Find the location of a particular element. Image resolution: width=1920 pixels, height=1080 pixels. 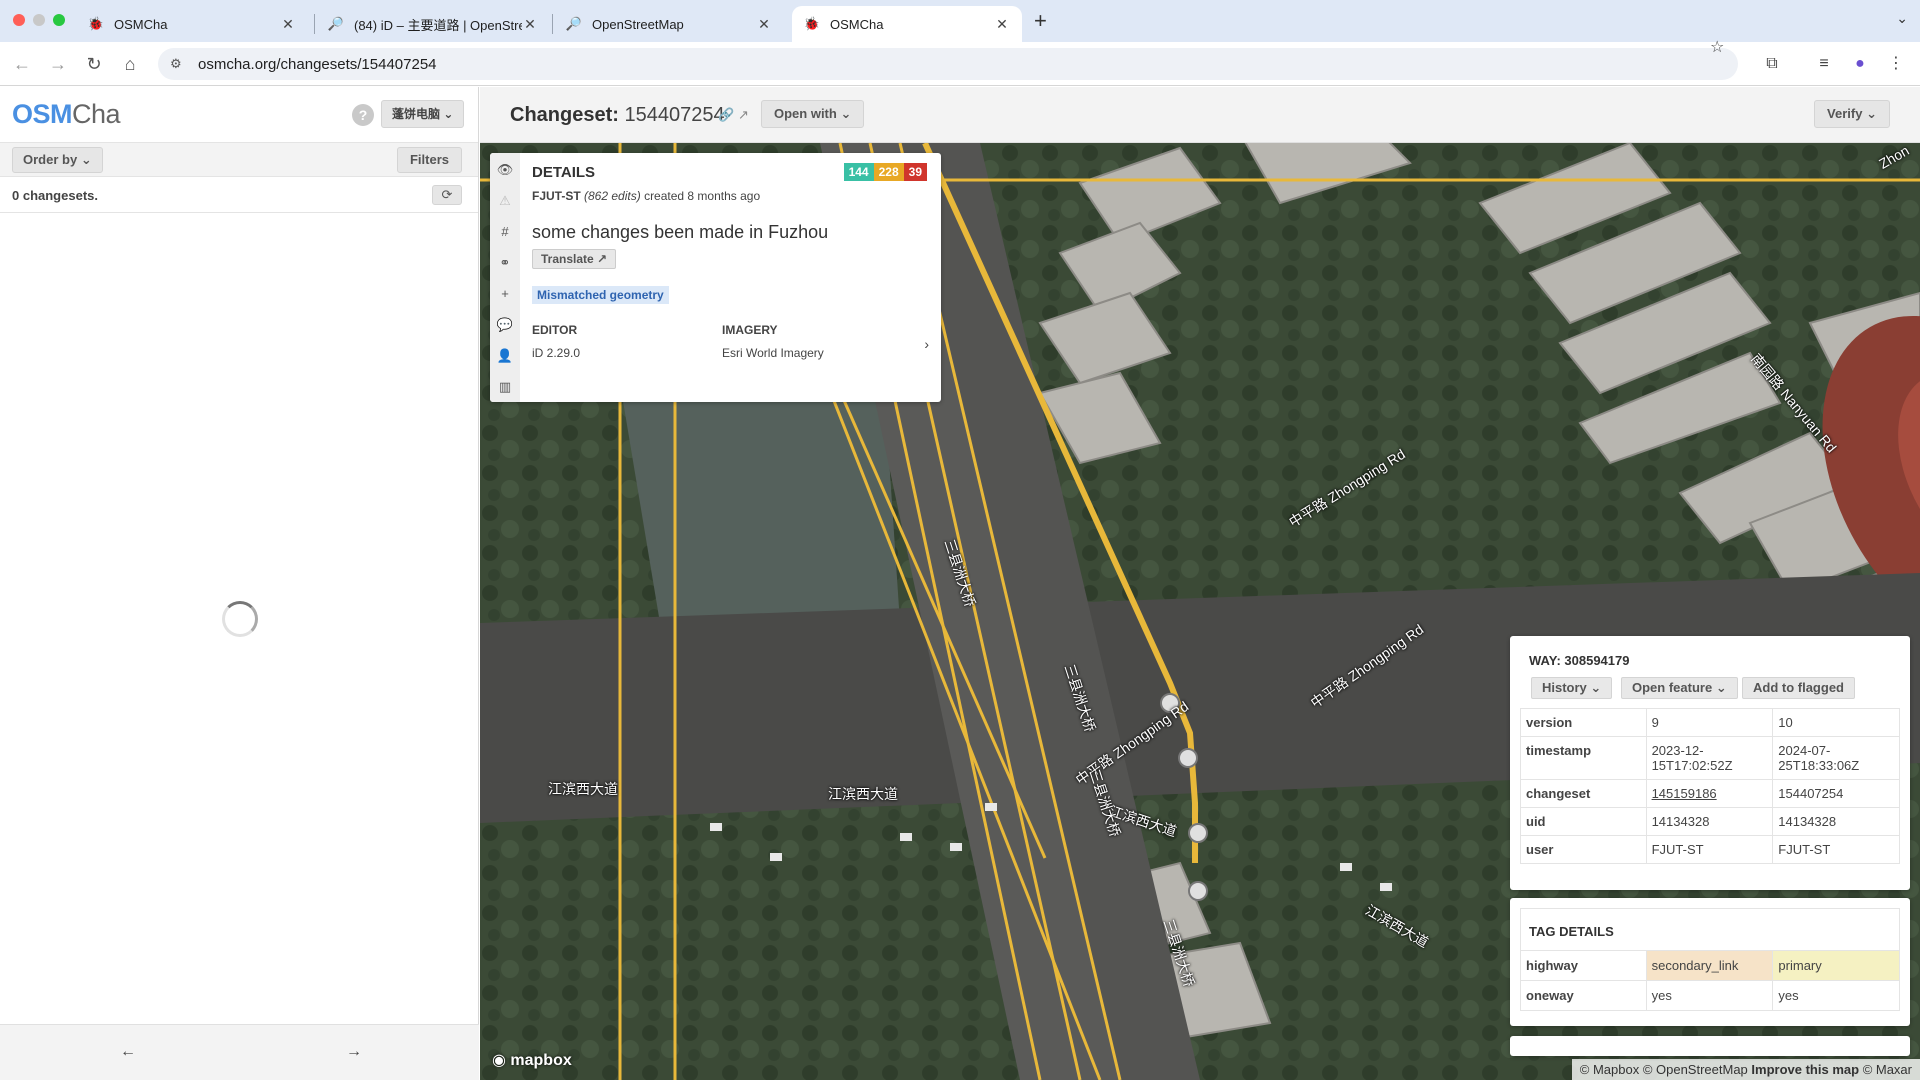

eye-icon: 👁 is located at coordinates (505, 170).